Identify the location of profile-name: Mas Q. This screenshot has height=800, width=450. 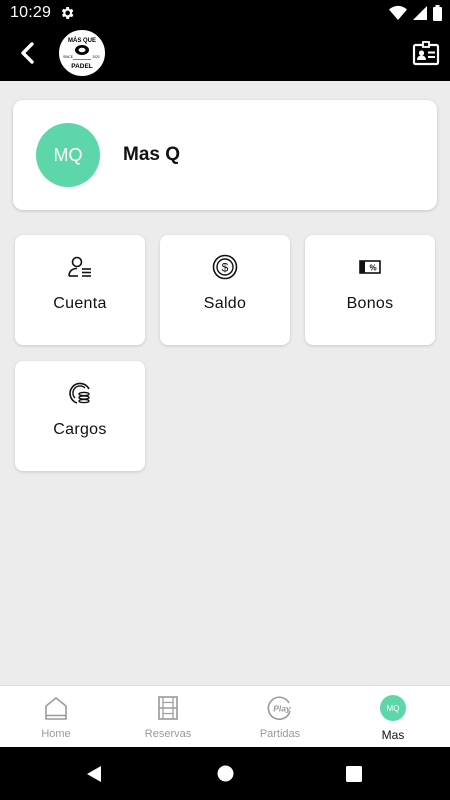
(152, 154).